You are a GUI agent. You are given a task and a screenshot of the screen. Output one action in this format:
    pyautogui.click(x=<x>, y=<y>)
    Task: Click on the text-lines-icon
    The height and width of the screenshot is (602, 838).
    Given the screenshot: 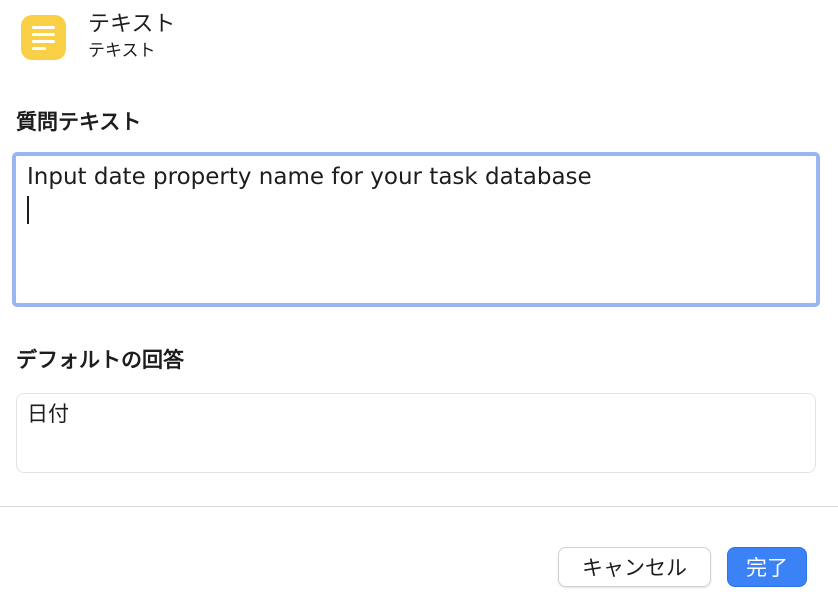 What is the action you would take?
    pyautogui.click(x=43, y=37)
    